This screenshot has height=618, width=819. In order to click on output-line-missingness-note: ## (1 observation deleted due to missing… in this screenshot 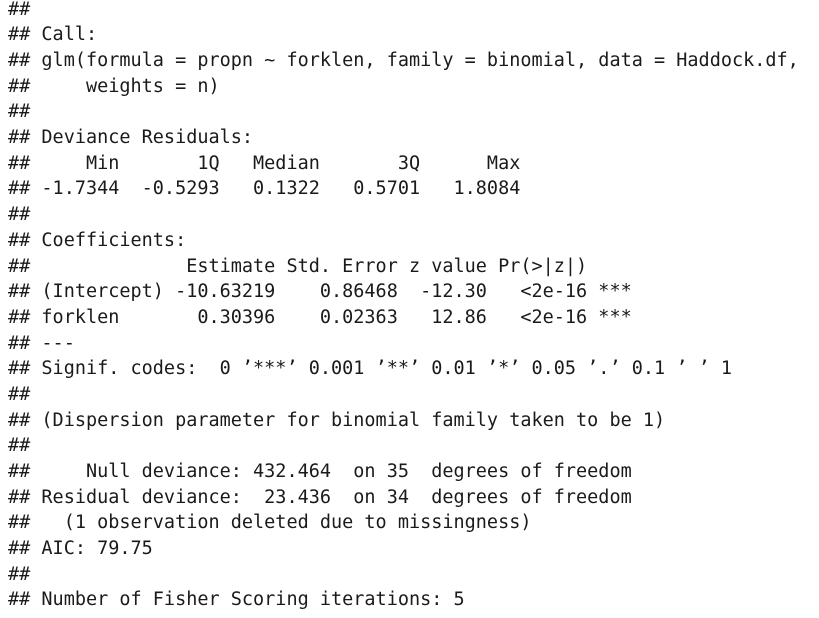, I will do `click(270, 522)`.